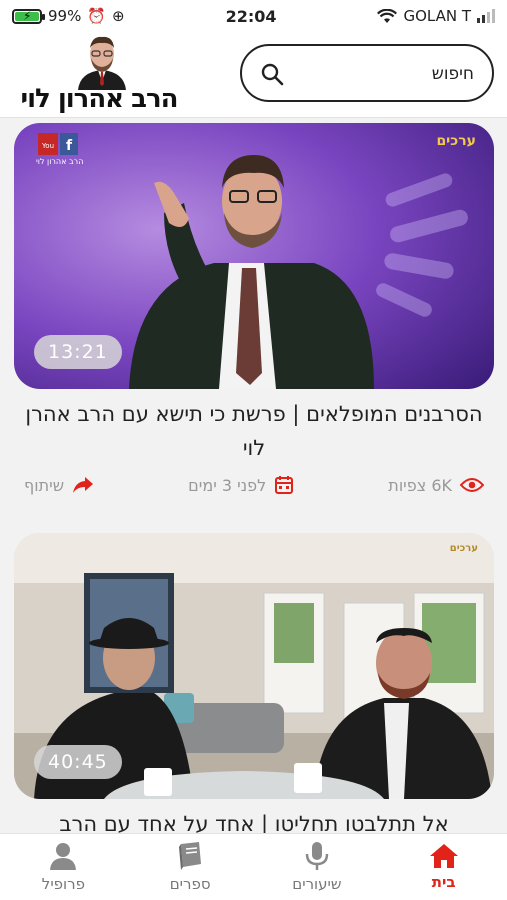 The image size is (507, 900). What do you see at coordinates (102, 63) in the screenshot?
I see `rabbi-portrait-icon` at bounding box center [102, 63].